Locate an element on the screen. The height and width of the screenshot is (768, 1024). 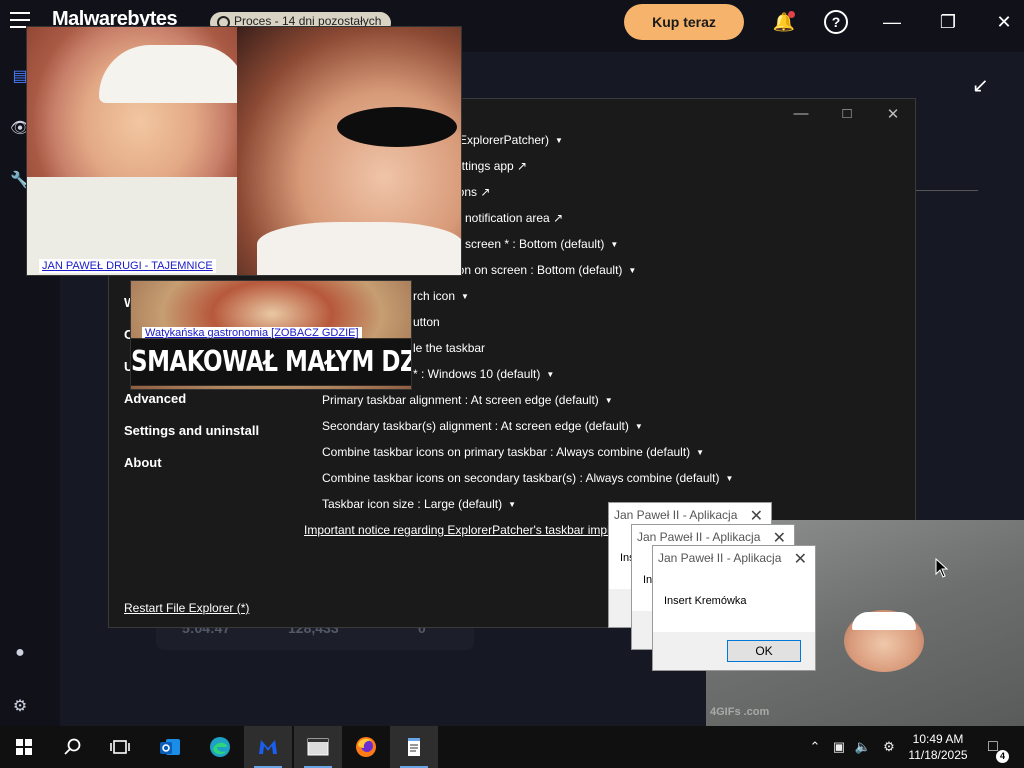
meme-caption: SMAKOWAŁ MAŁYM DZIECIOM is located at coordinates (271, 362).